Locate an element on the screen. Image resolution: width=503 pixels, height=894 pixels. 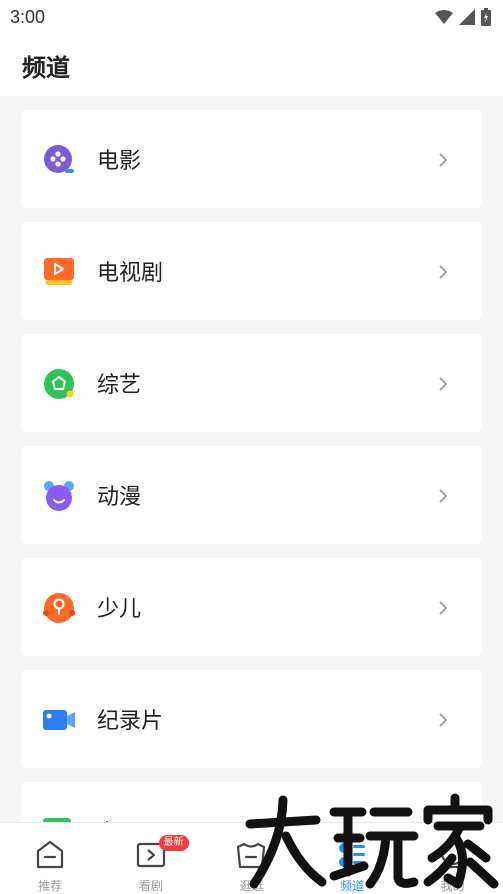
channel-card-tv-series: 电视剧 is located at coordinates (251, 271).